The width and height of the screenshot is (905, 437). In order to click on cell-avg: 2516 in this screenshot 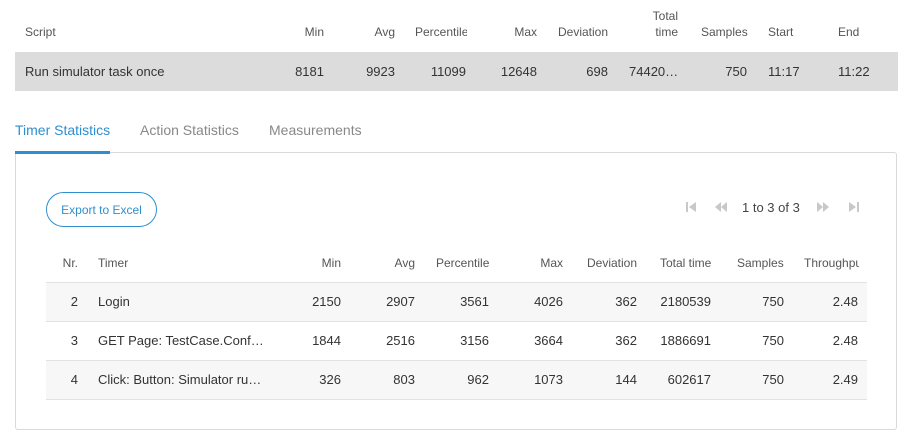, I will do `click(400, 340)`.